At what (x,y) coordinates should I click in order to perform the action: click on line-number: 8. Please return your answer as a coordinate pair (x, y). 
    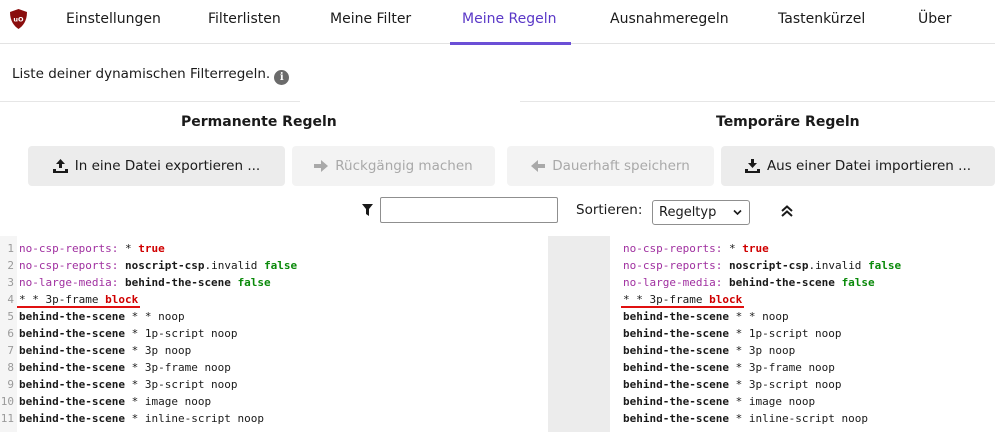
    Looking at the image, I should click on (10, 367).